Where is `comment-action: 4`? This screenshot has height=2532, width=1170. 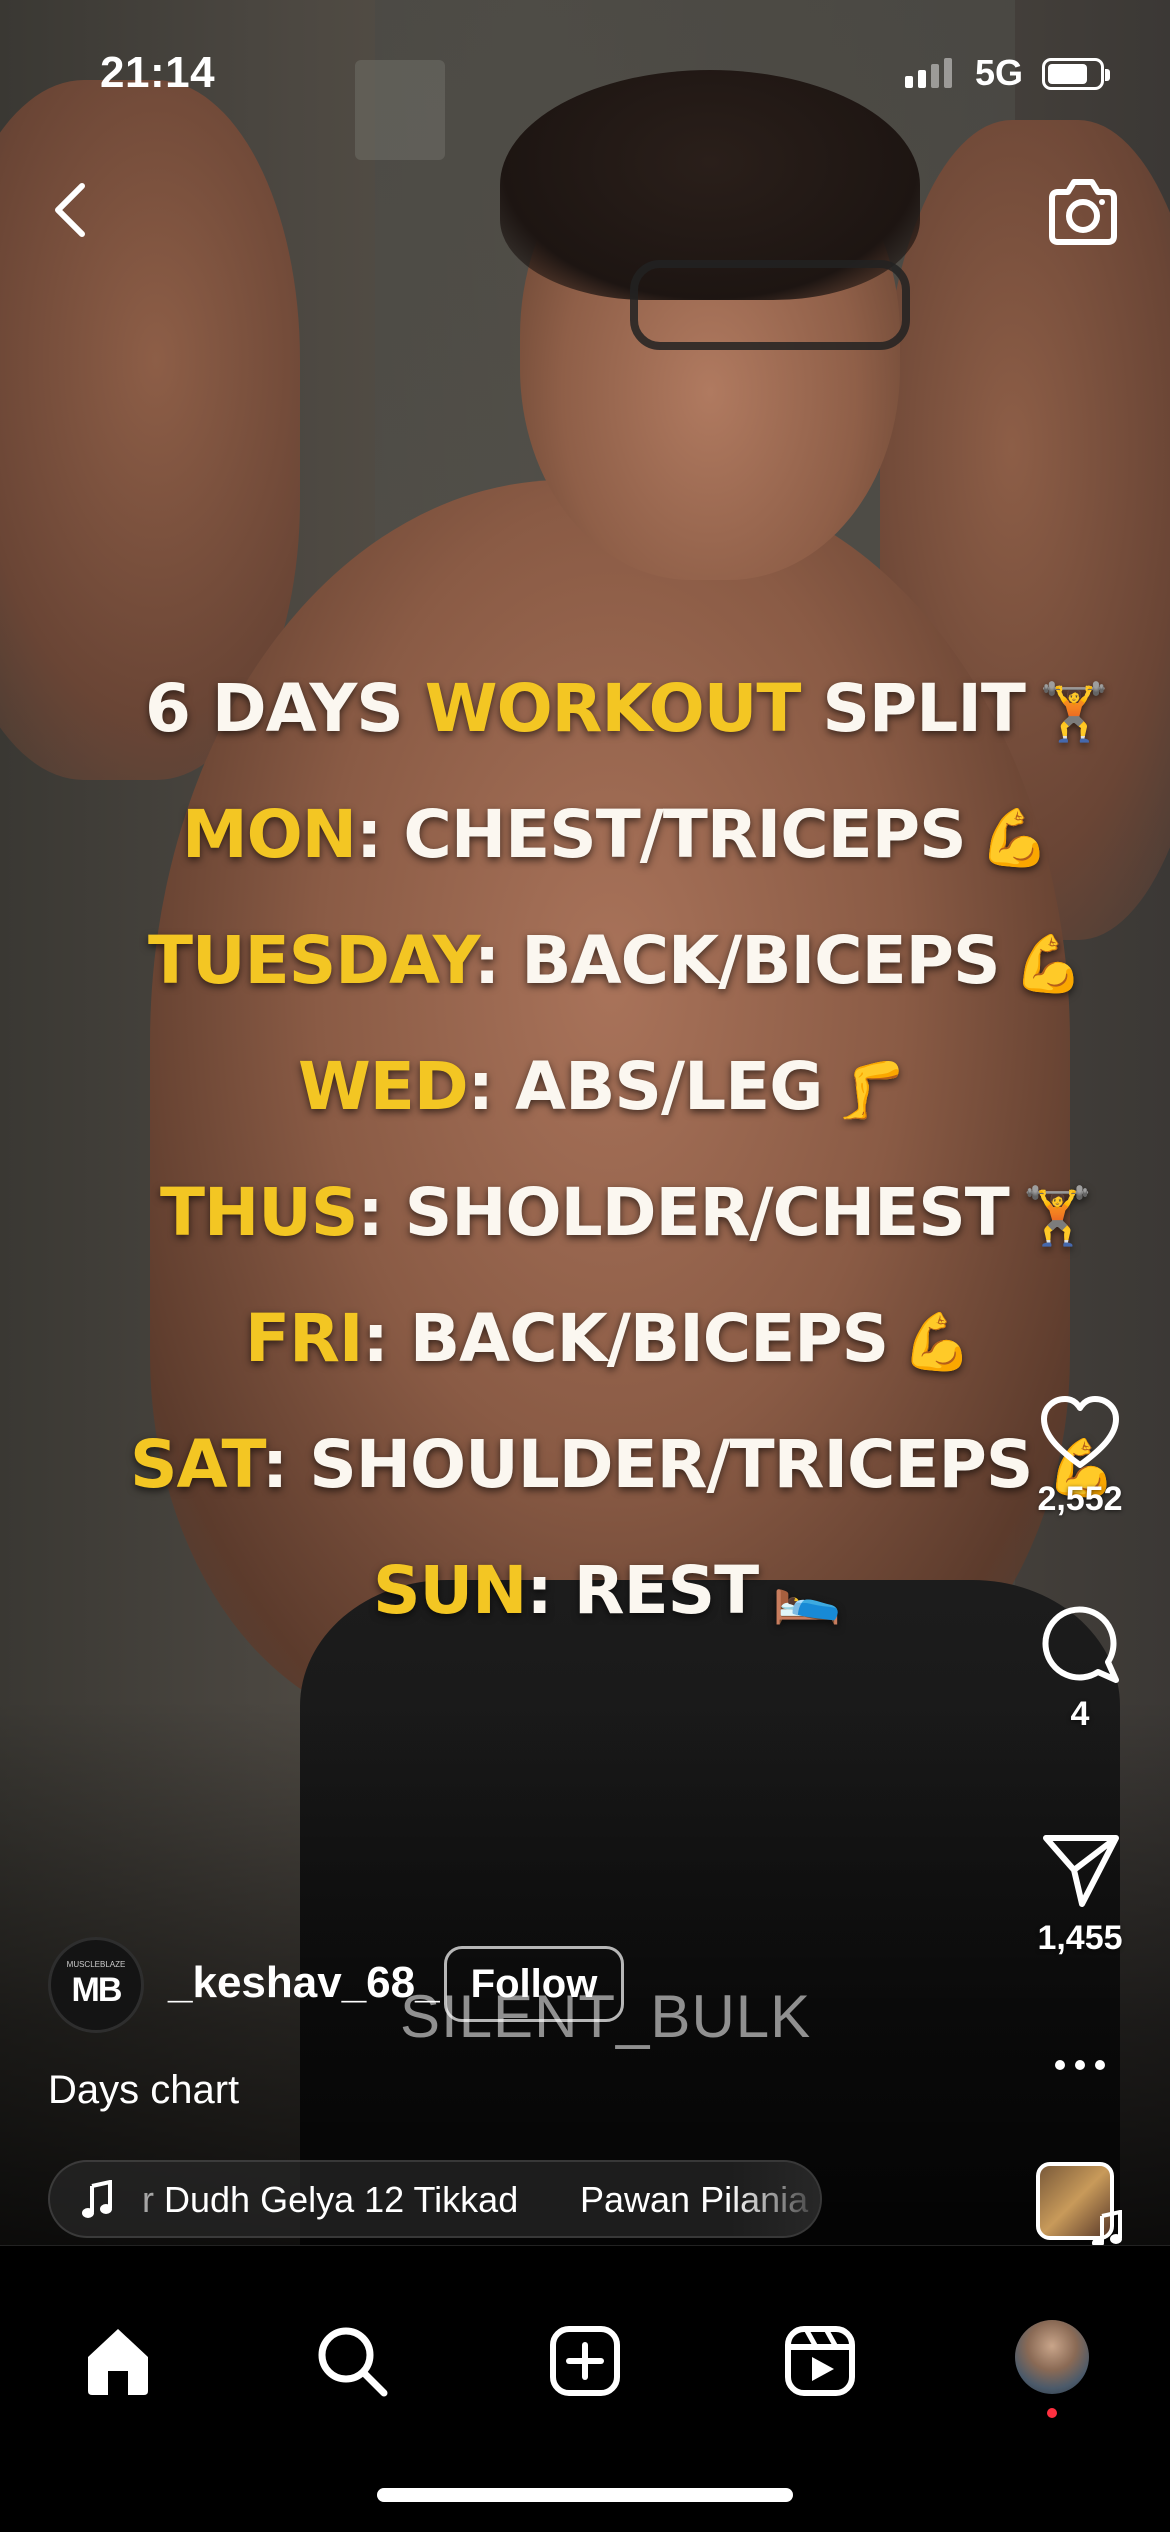 comment-action: 4 is located at coordinates (1080, 1668).